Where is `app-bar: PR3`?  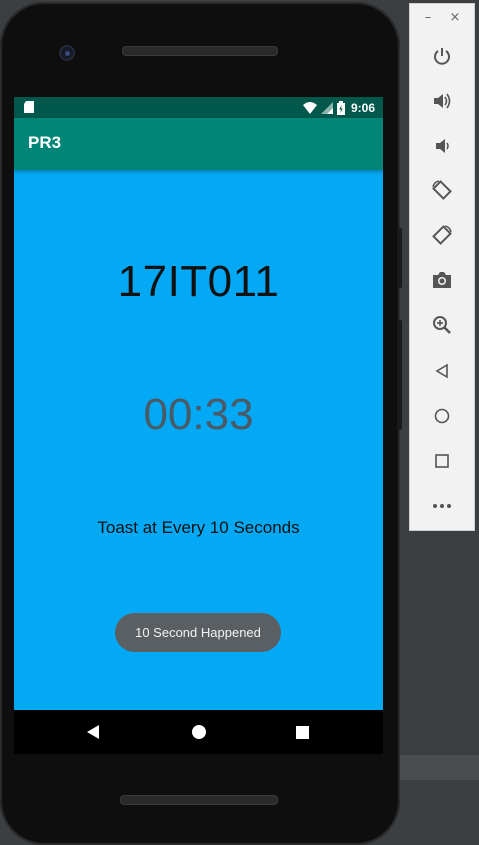 app-bar: PR3 is located at coordinates (198, 144).